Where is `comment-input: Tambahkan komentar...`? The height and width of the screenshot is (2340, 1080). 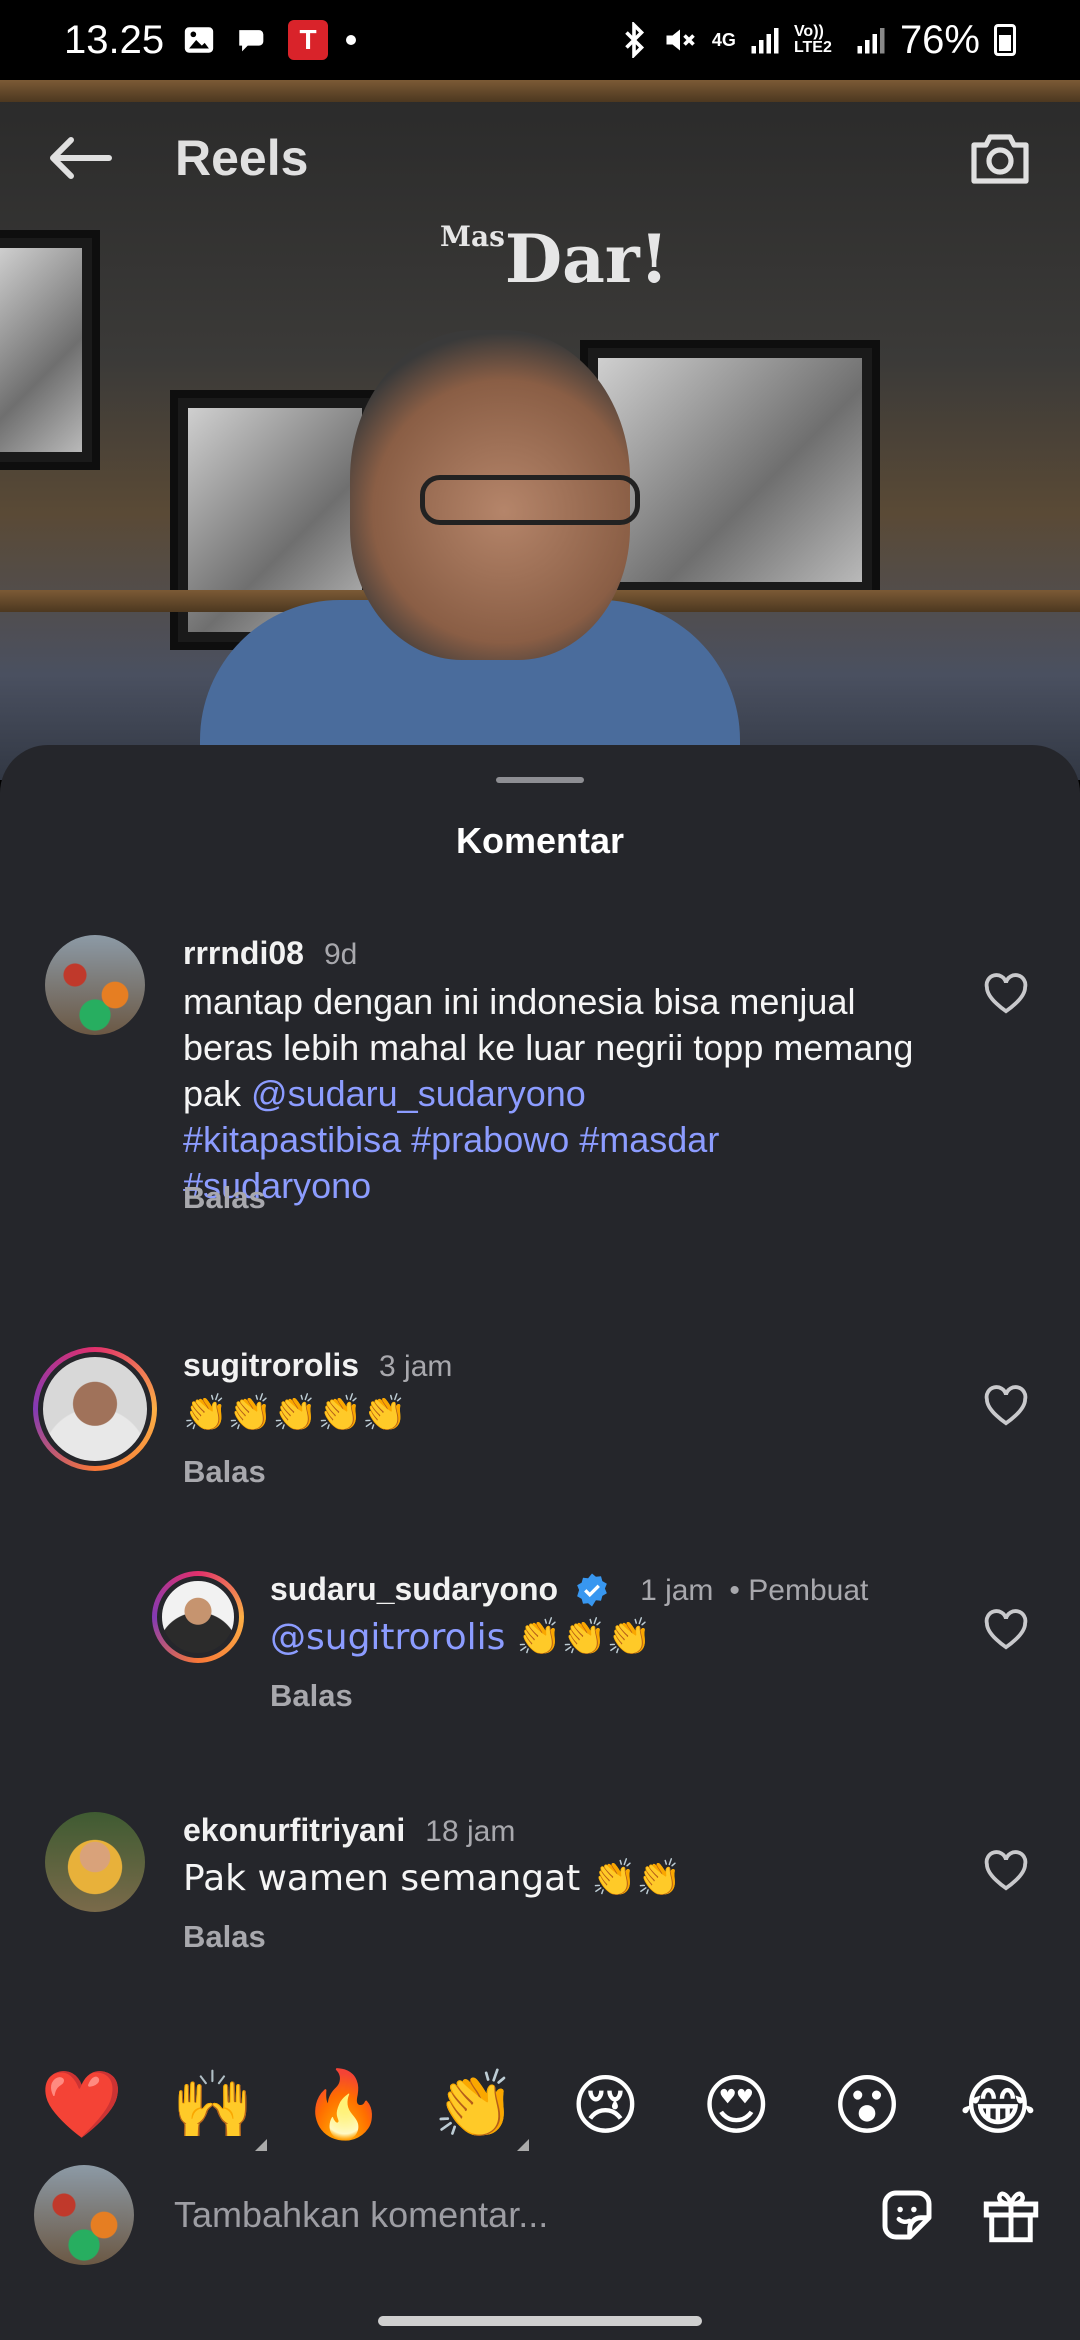
comment-input: Tambahkan komentar... is located at coordinates (506, 2215).